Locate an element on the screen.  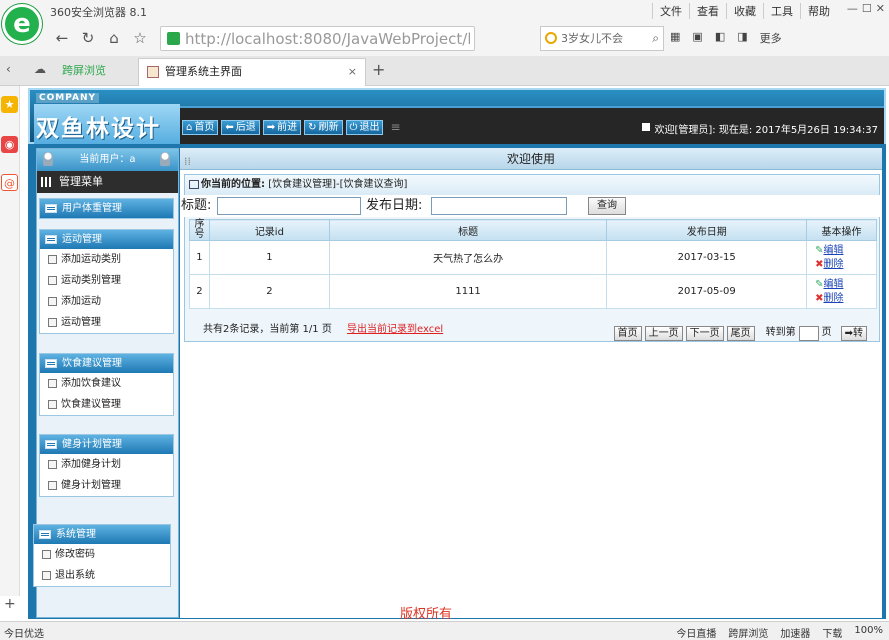
goto-page-input is located at coordinates (808, 333).